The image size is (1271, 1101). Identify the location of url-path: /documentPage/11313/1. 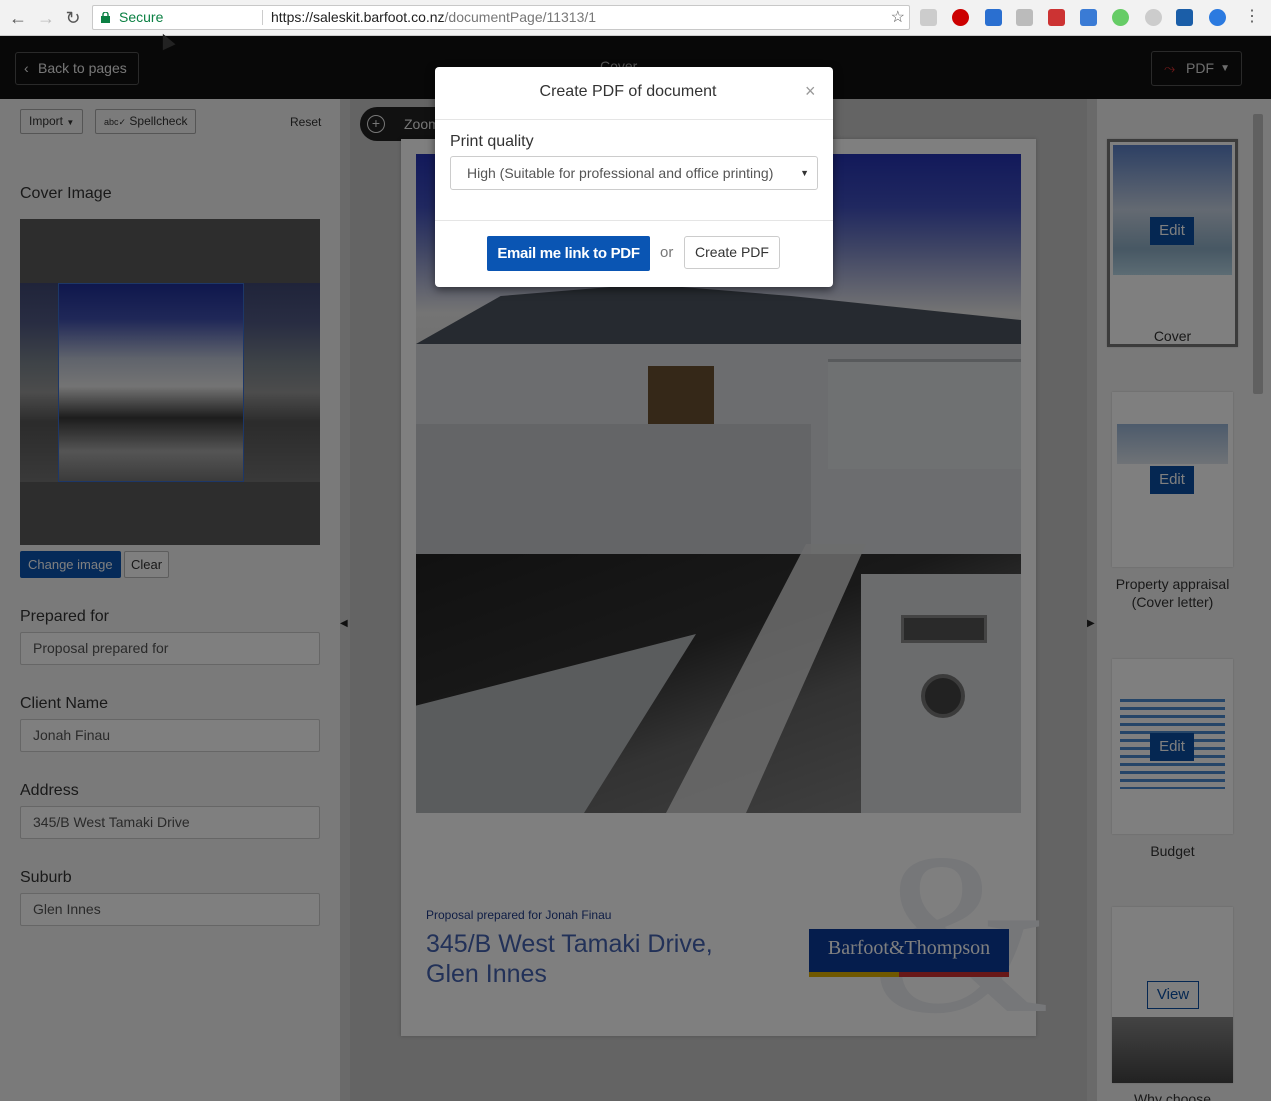
(520, 17).